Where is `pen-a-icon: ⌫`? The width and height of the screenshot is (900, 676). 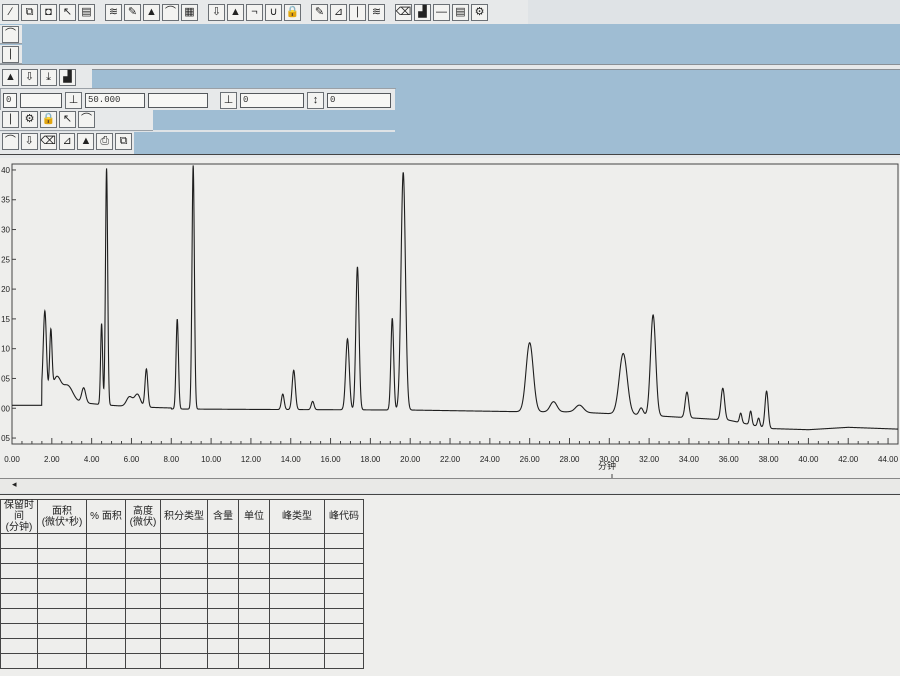 pen-a-icon: ⌫ is located at coordinates (48, 141).